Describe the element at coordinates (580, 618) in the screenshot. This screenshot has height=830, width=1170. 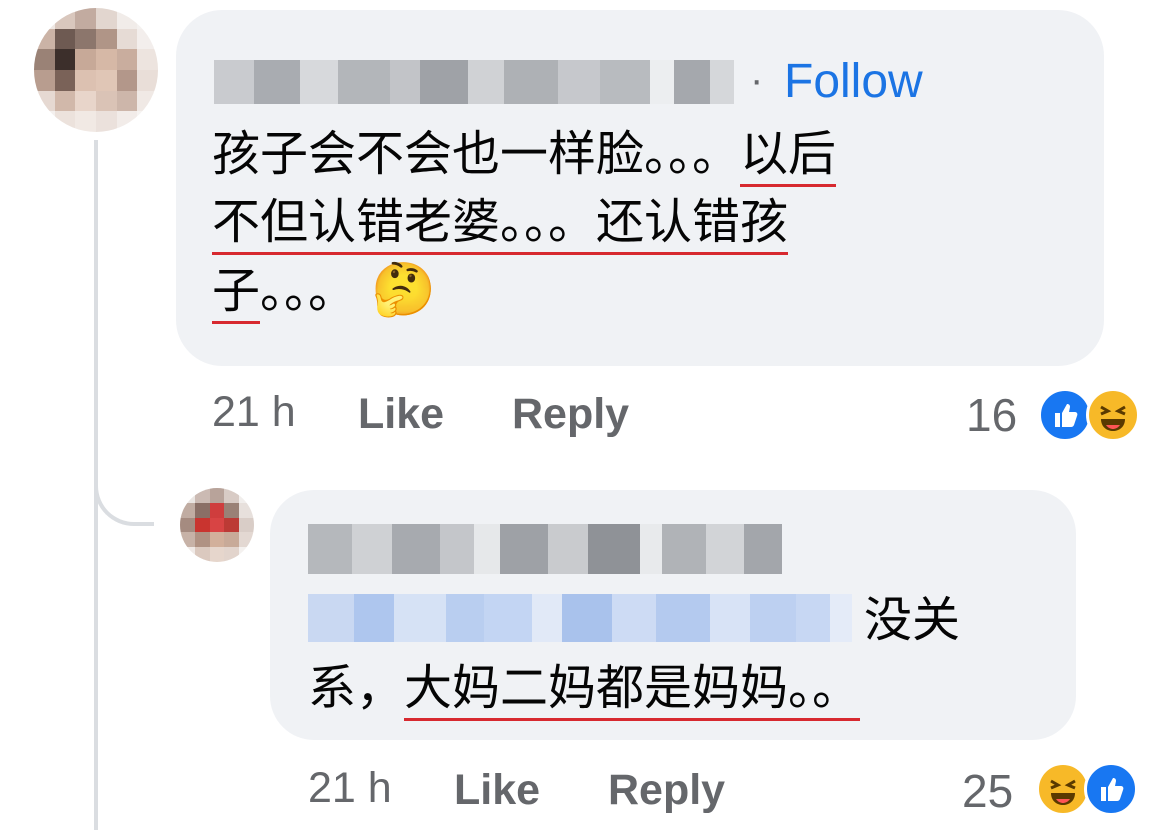
I see `mention-link` at that location.